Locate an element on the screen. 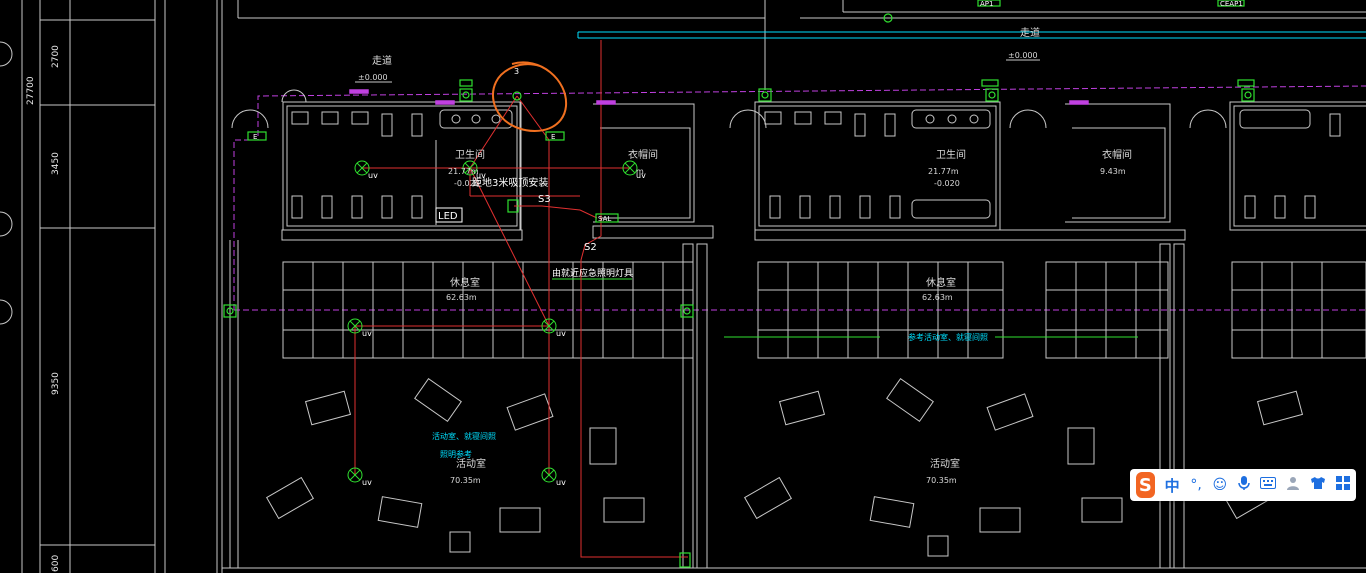  dim-9350: 9350 is located at coordinates (56, 383).